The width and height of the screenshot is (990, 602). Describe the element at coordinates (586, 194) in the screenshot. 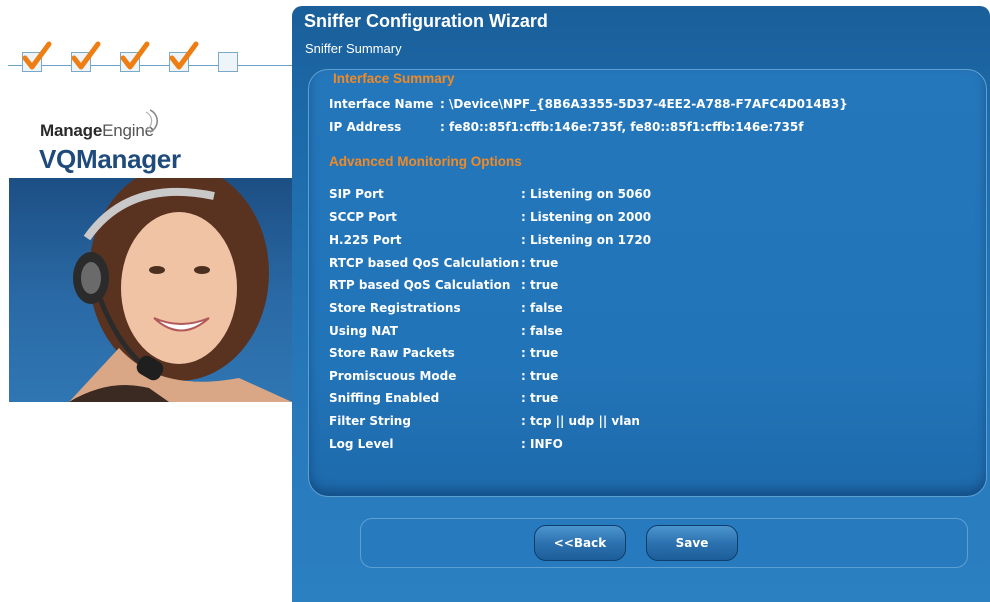

I see `row-value: : Listening on 5060` at that location.